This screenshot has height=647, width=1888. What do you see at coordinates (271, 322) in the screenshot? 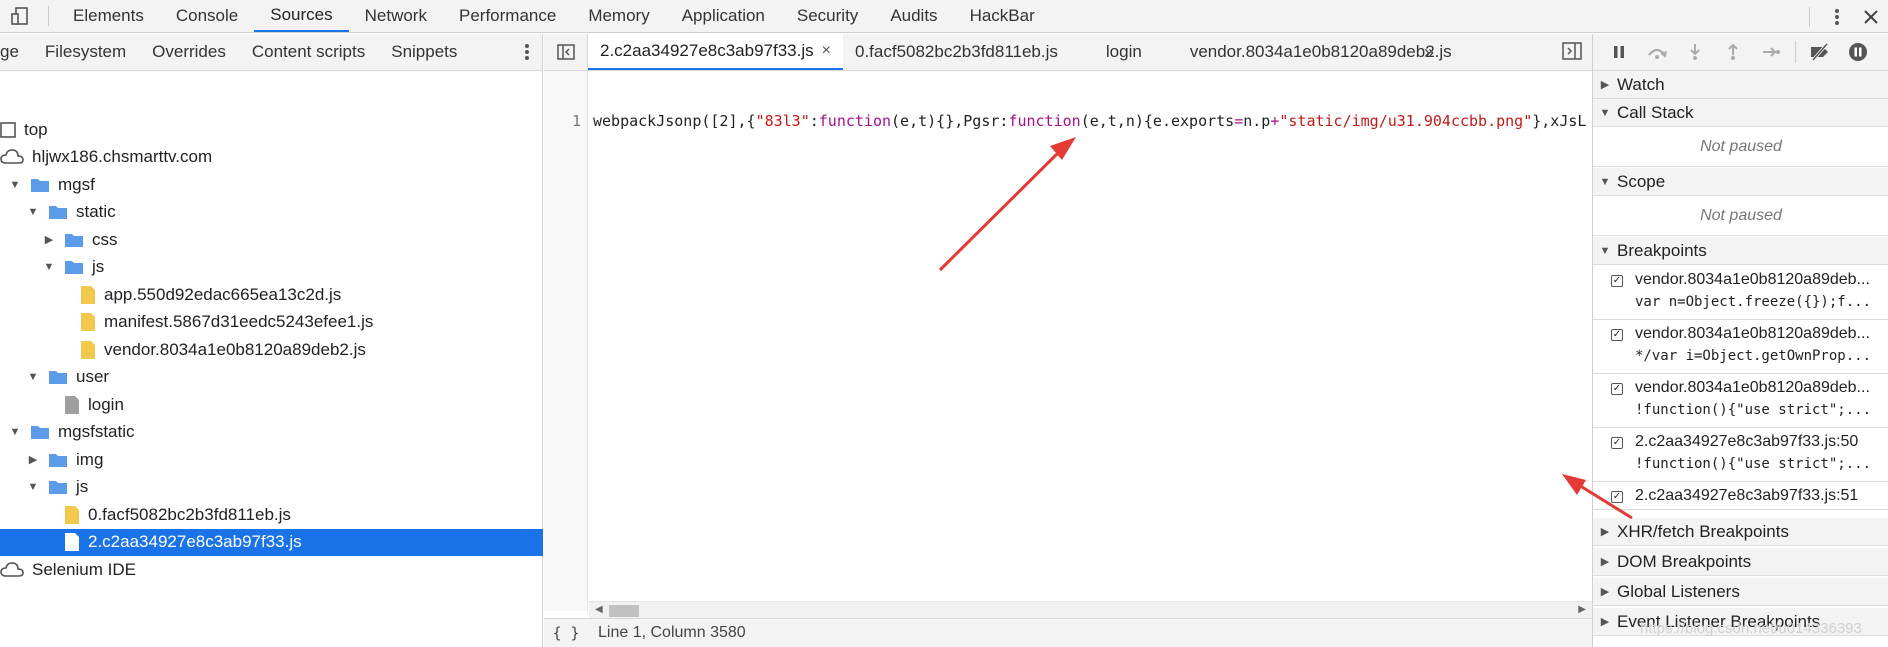
I see `tree-item: manifest.5867d31eedc5243efee1.js` at bounding box center [271, 322].